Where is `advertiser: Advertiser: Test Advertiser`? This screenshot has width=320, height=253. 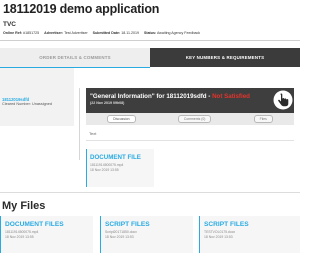 advertiser: Advertiser: Test Advertiser is located at coordinates (68, 35).